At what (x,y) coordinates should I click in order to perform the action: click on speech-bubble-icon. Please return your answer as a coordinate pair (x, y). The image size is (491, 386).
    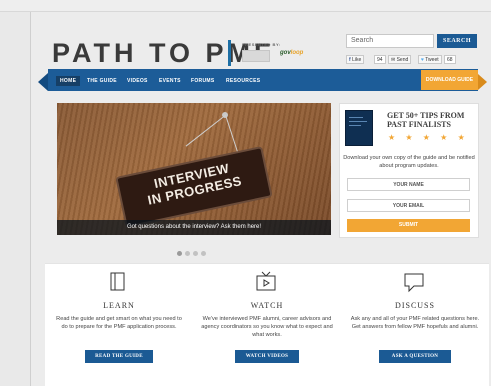
    Looking at the image, I should click on (414, 283).